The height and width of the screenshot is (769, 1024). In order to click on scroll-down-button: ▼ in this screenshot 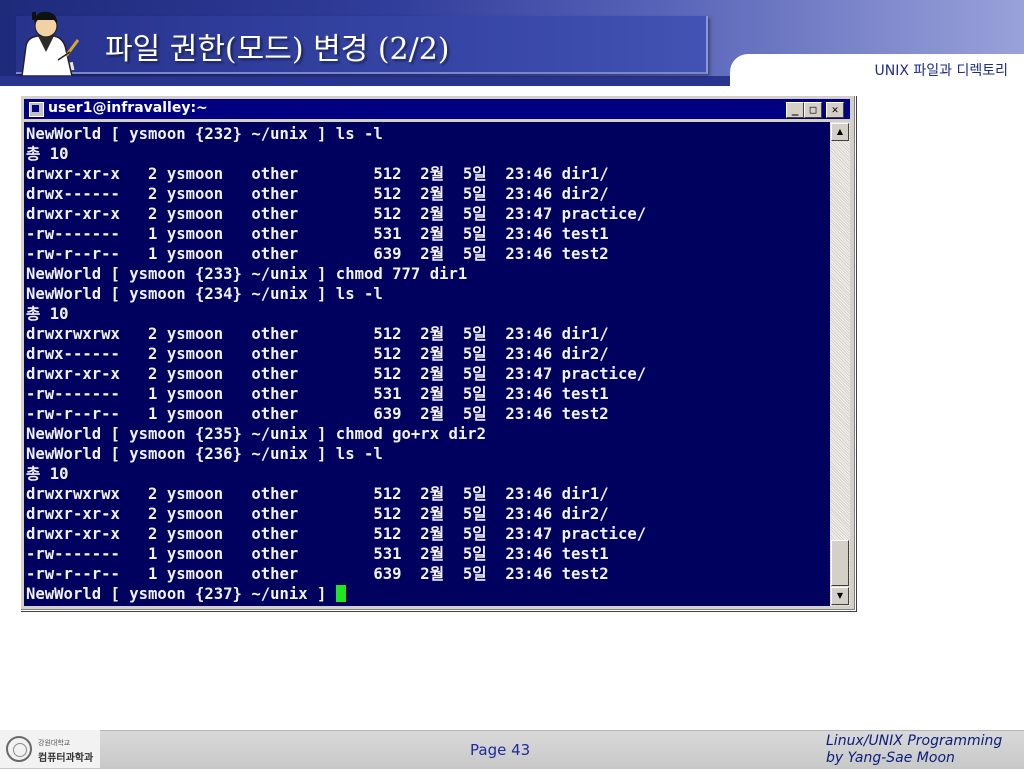, I will do `click(840, 596)`.